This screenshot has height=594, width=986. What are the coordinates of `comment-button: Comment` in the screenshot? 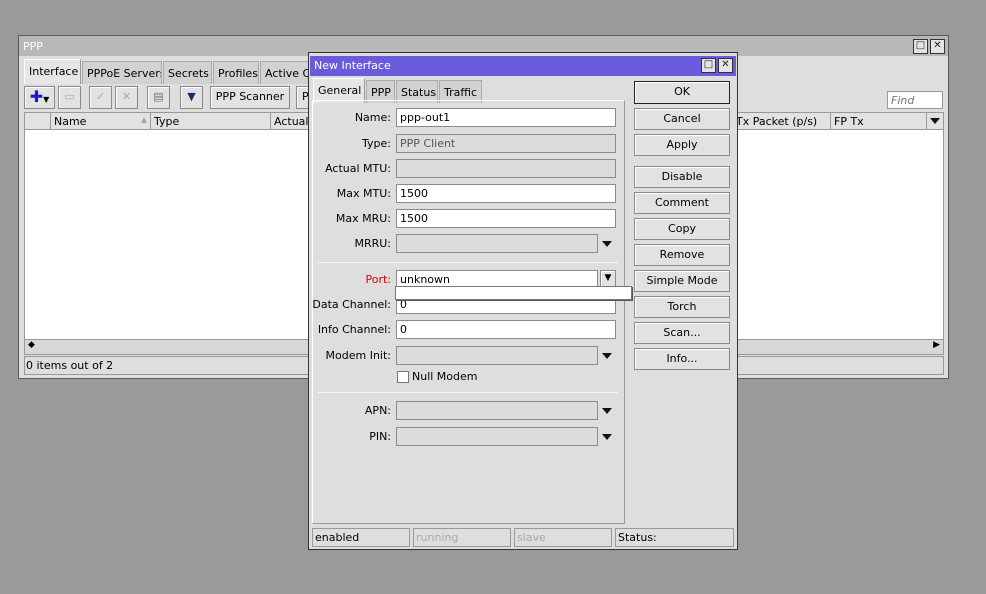 It's located at (682, 203).